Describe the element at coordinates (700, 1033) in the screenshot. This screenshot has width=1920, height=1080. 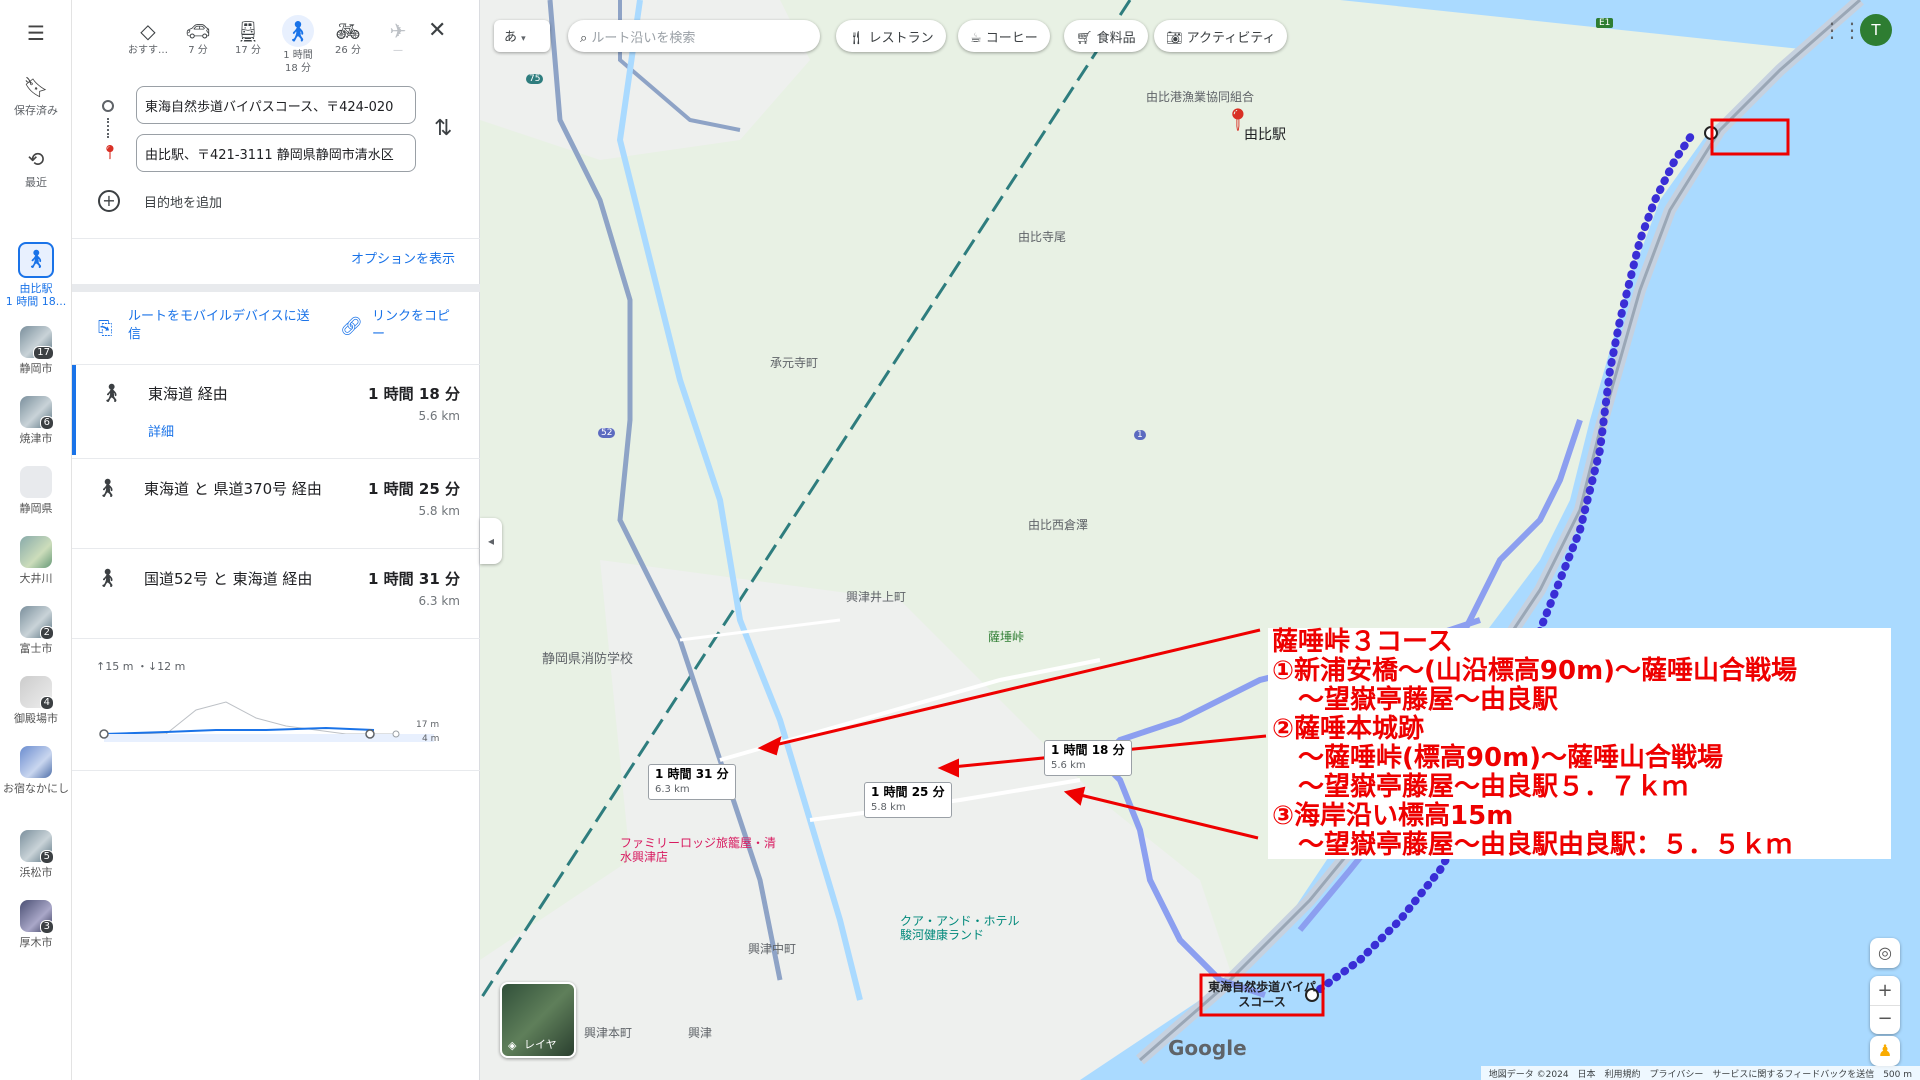
I see `label-area: 興津` at that location.